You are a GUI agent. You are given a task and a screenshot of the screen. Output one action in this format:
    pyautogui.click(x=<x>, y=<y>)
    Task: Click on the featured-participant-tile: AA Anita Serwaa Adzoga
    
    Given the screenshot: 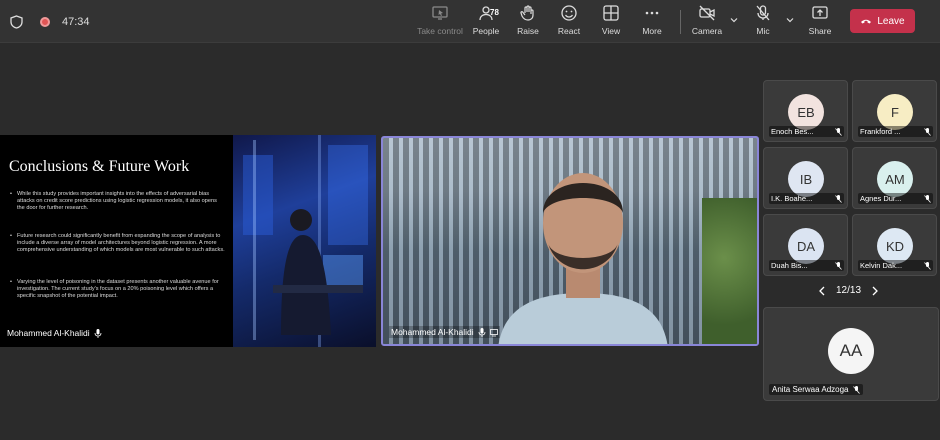 What is the action you would take?
    pyautogui.click(x=851, y=354)
    